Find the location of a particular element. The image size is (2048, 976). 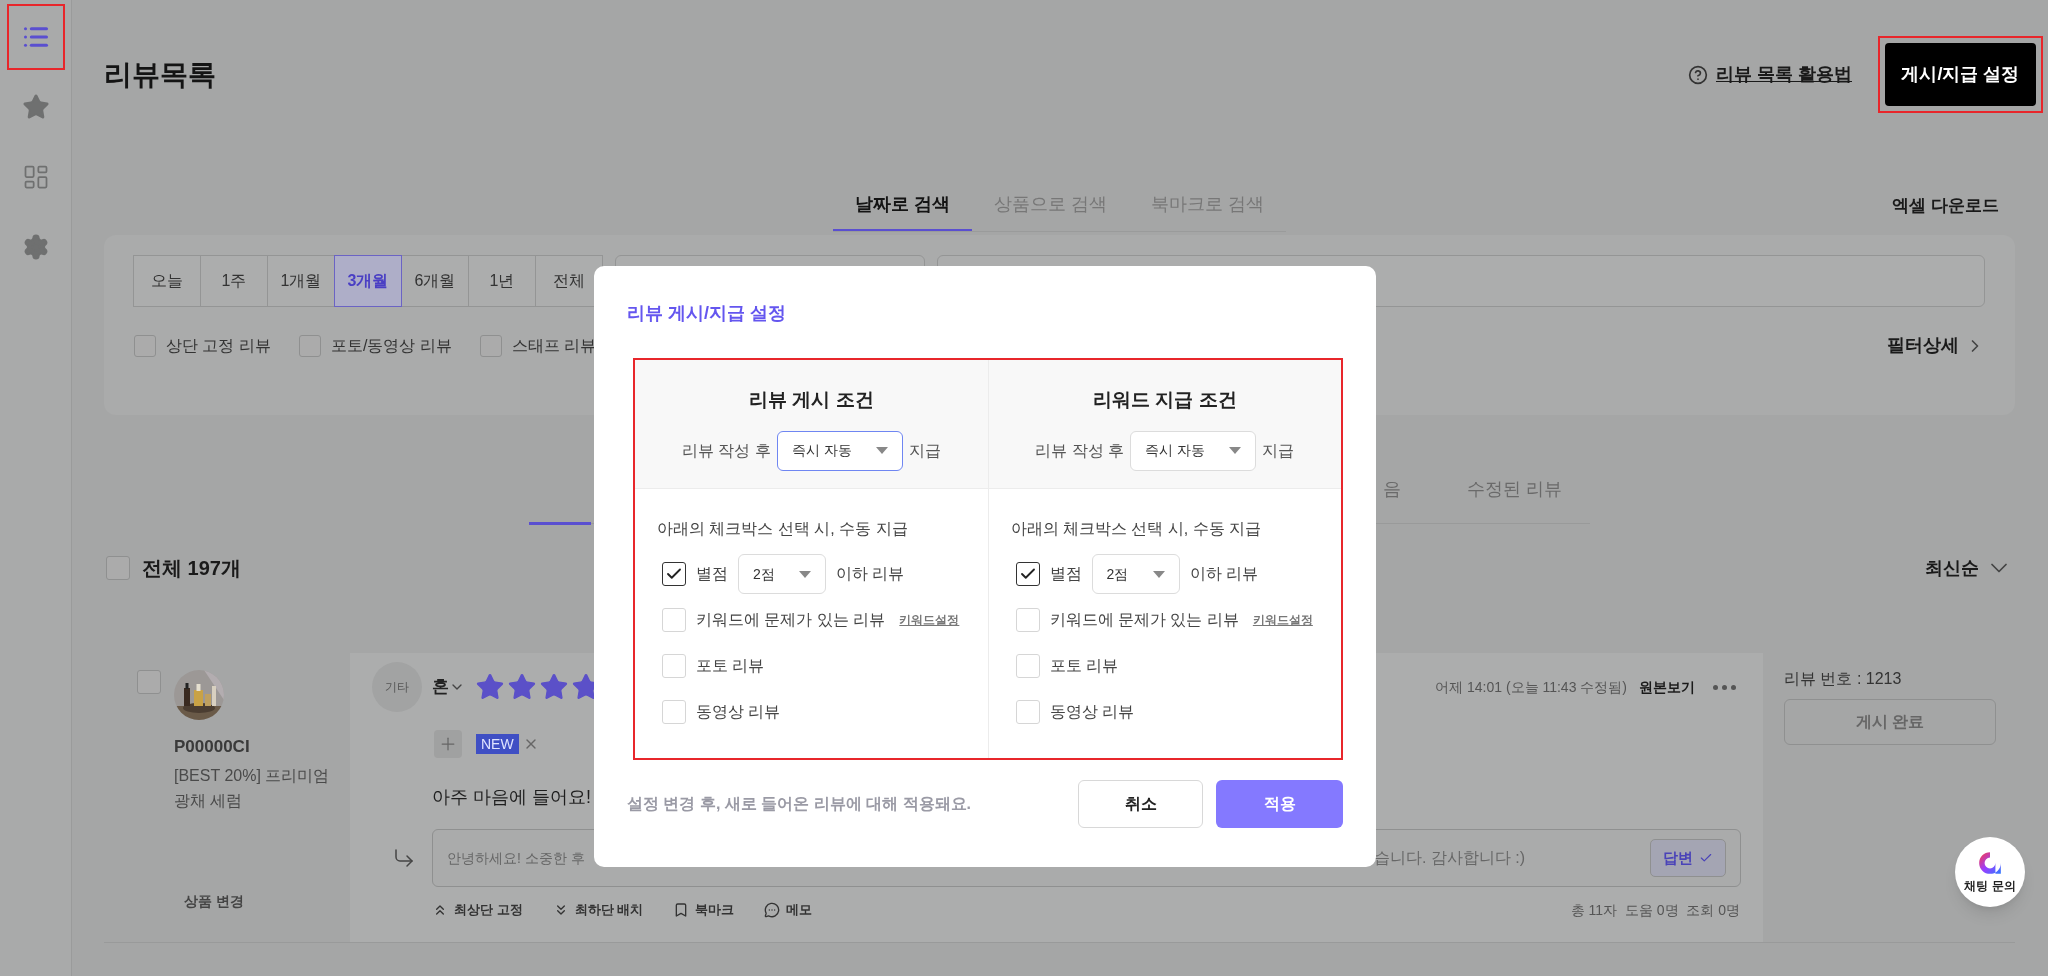

product-code: P00000CI is located at coordinates (212, 747).